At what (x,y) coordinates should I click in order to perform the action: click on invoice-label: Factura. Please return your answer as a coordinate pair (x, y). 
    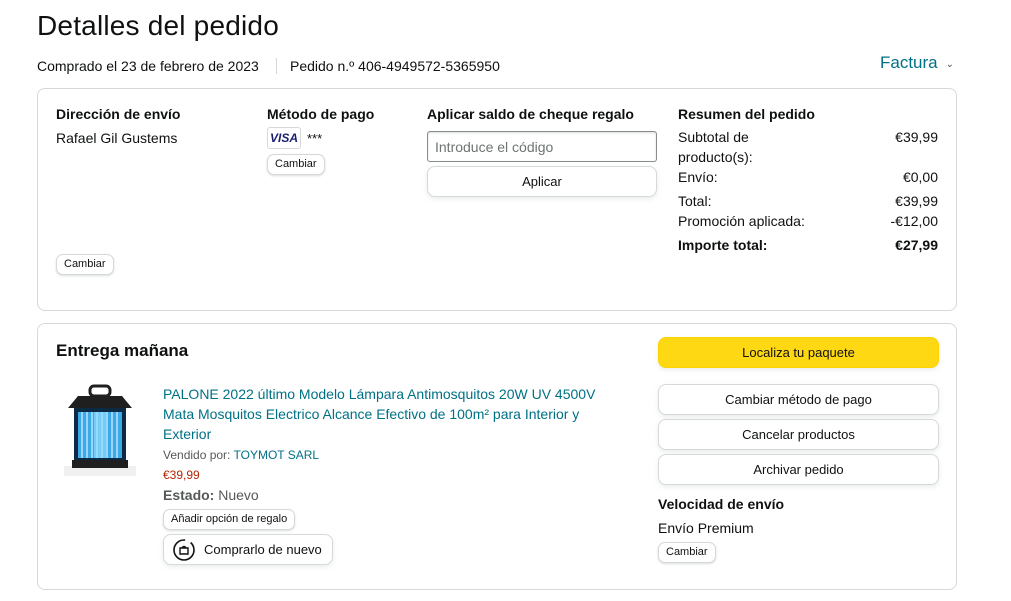
    Looking at the image, I should click on (909, 62).